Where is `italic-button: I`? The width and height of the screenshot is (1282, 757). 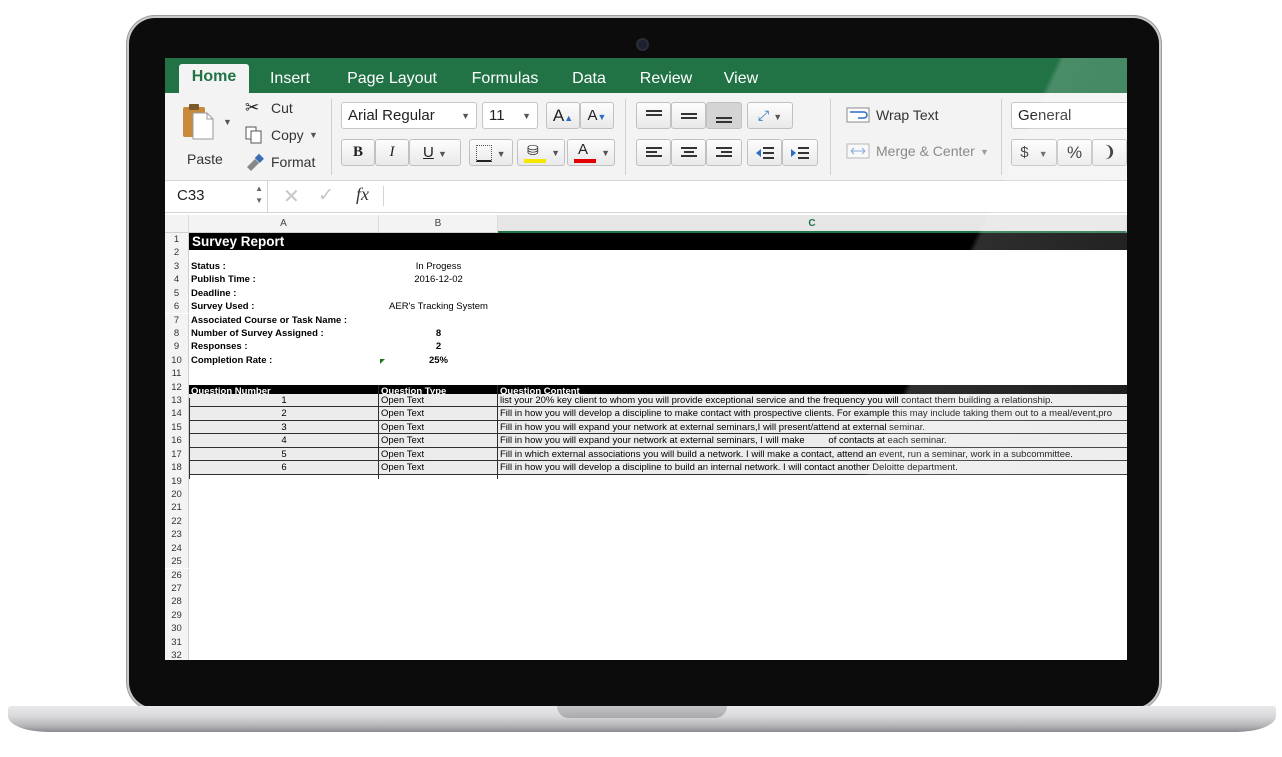
italic-button: I is located at coordinates (392, 152).